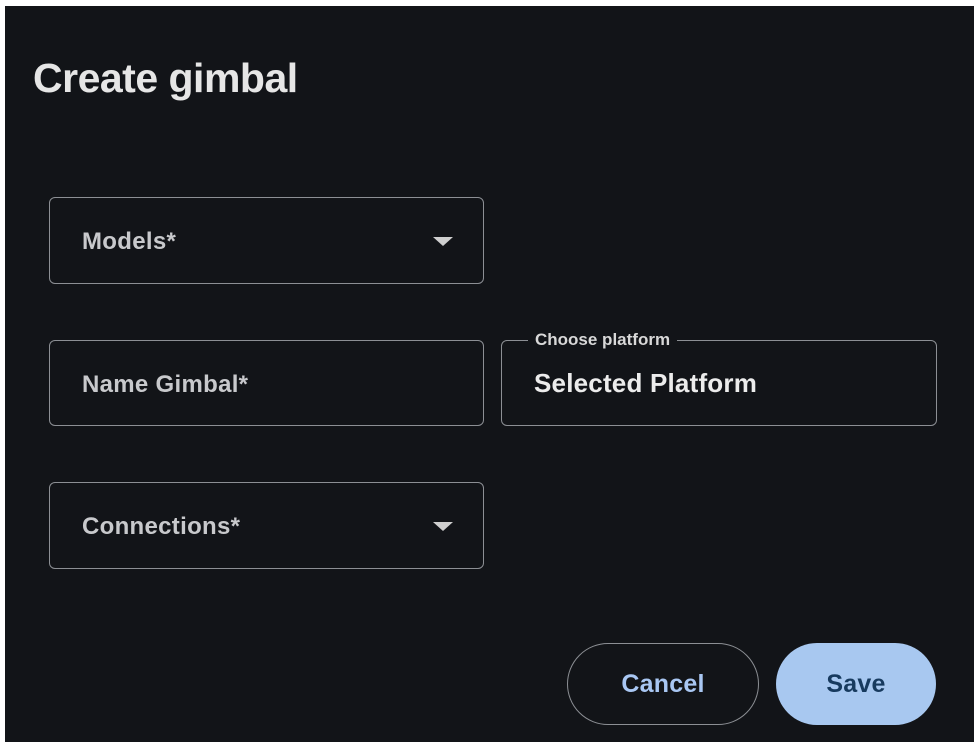 This screenshot has width=974, height=742. What do you see at coordinates (129, 241) in the screenshot?
I see `models-select-label: Models*` at bounding box center [129, 241].